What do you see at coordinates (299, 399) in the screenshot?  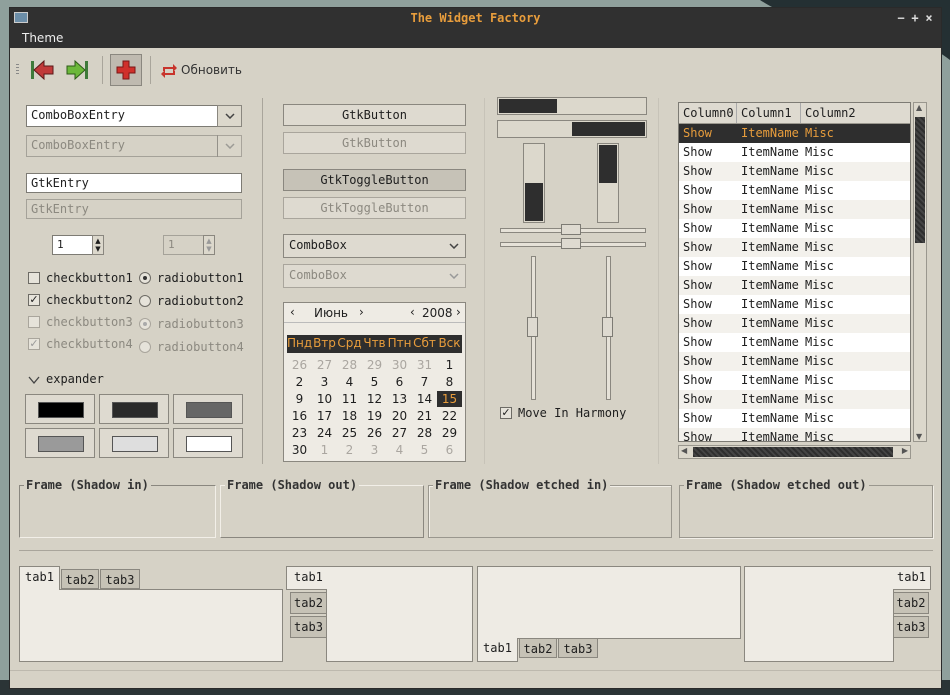 I see `calendar-day: 9` at bounding box center [299, 399].